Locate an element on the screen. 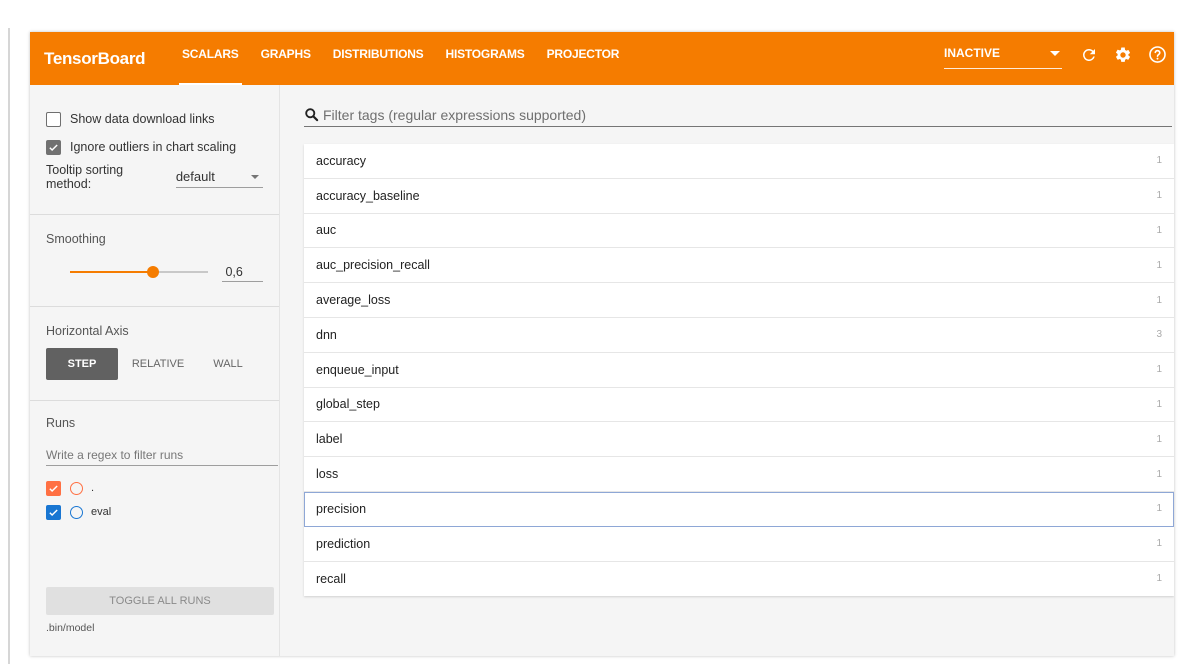 This screenshot has width=1182, height=664. show-download-links-checkbox is located at coordinates (53, 119).